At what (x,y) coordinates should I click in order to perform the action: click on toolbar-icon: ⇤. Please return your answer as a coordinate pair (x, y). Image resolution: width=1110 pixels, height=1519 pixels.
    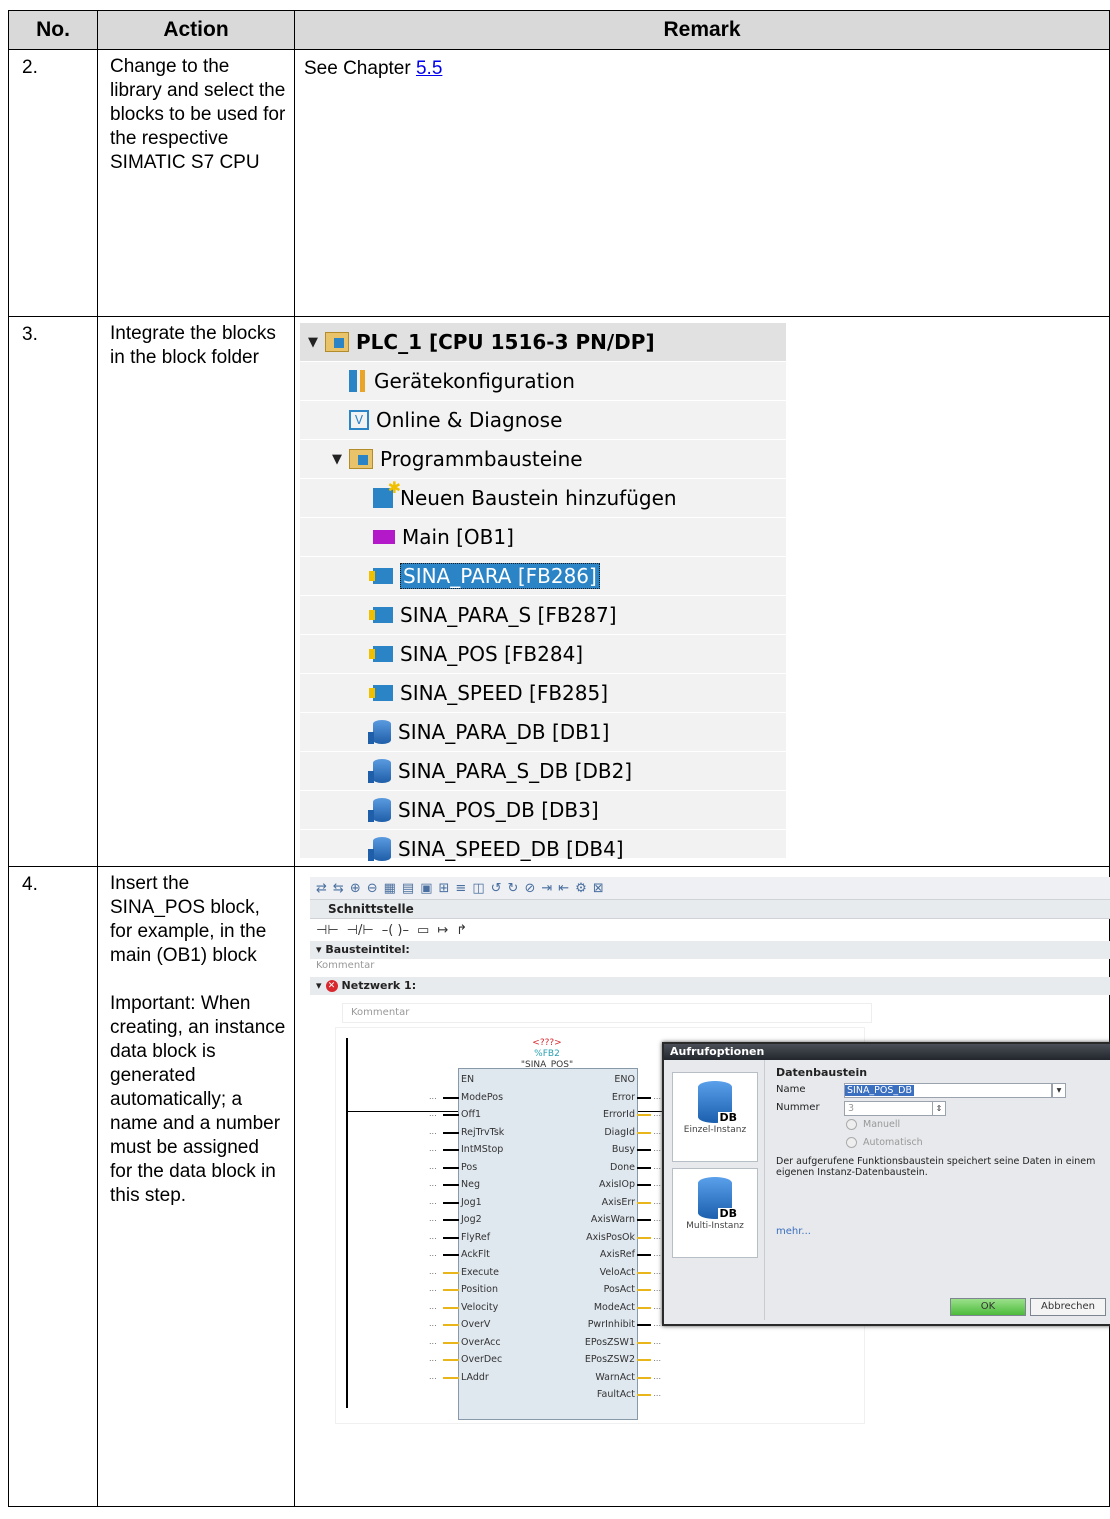
    Looking at the image, I should click on (563, 888).